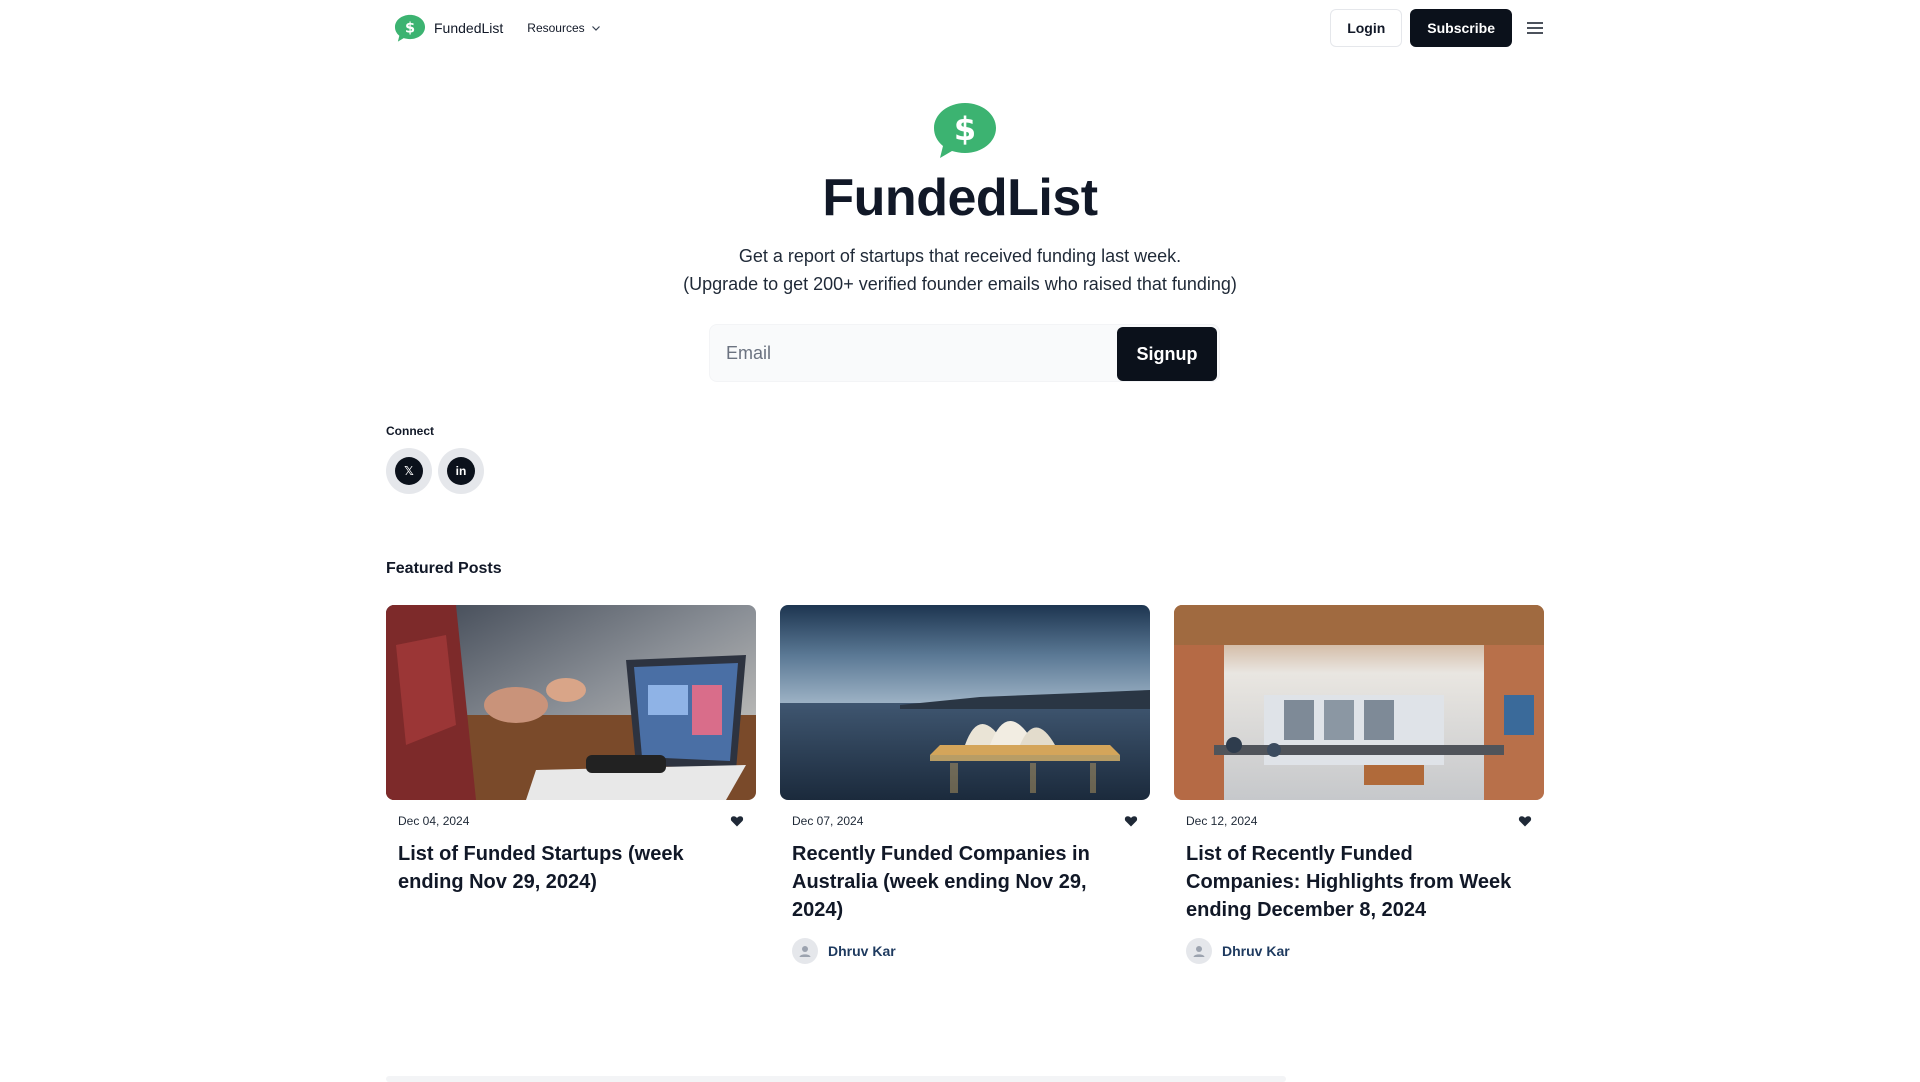 This screenshot has width=1920, height=1082. I want to click on subscribe-button: Subscribe, so click(1461, 28).